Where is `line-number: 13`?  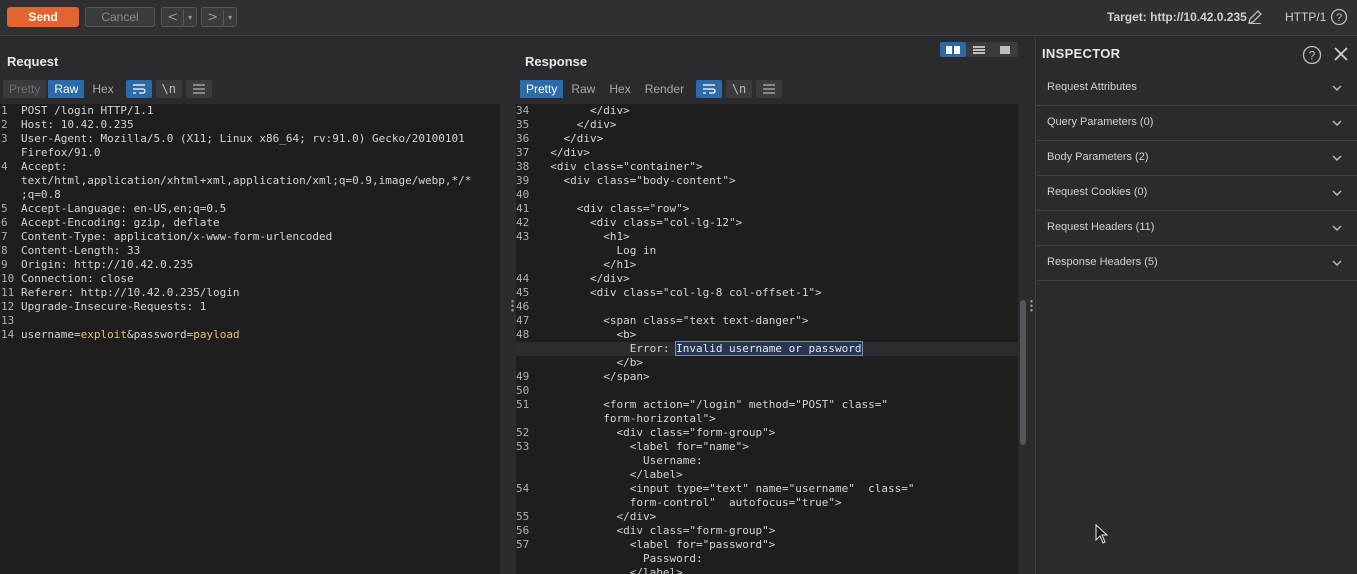 line-number: 13 is located at coordinates (8, 320).